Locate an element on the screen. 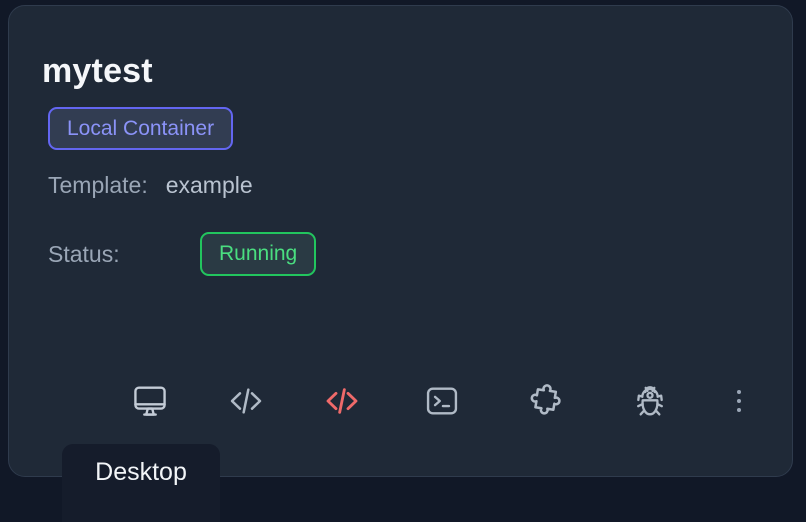 Image resolution: width=806 pixels, height=522 pixels. template-row: Template: example is located at coordinates (150, 185).